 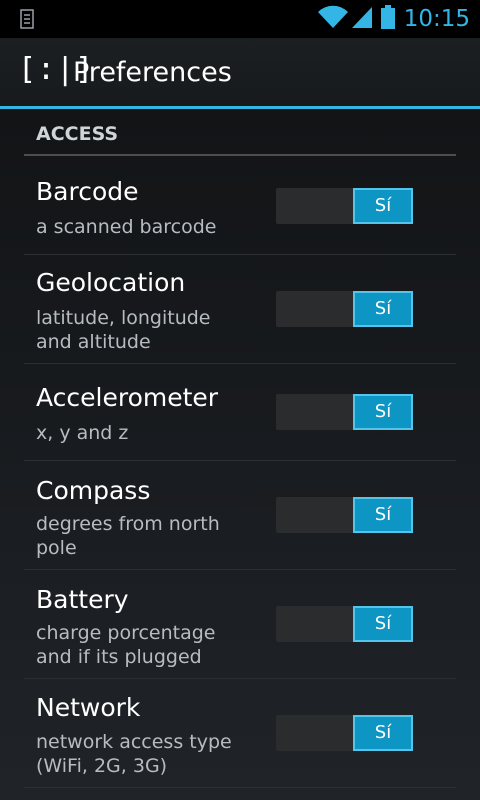 I want to click on toggle-geolocation: Sí, so click(x=344, y=309).